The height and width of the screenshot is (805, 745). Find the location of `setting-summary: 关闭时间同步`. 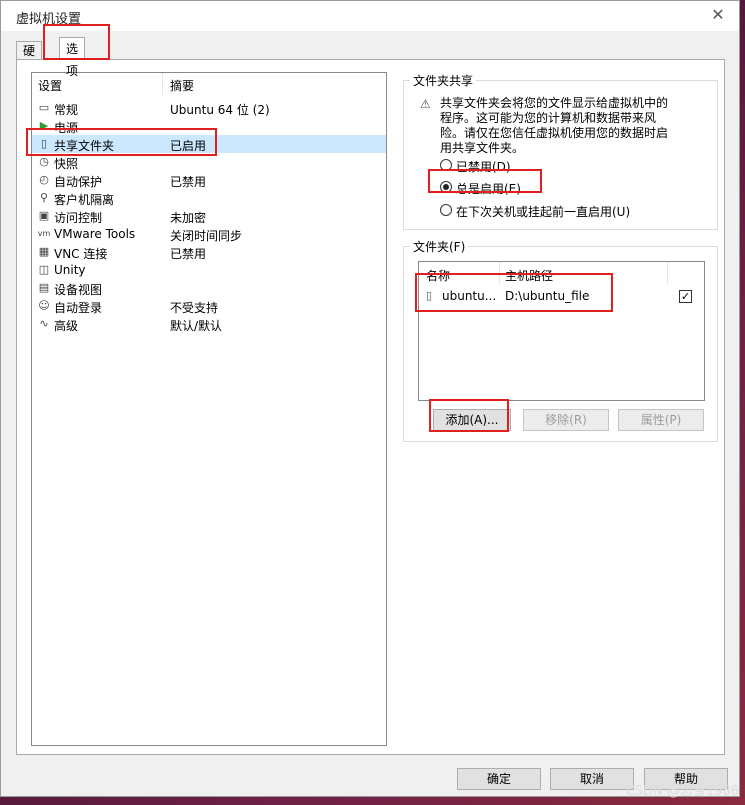

setting-summary: 关闭时间同步 is located at coordinates (206, 236).